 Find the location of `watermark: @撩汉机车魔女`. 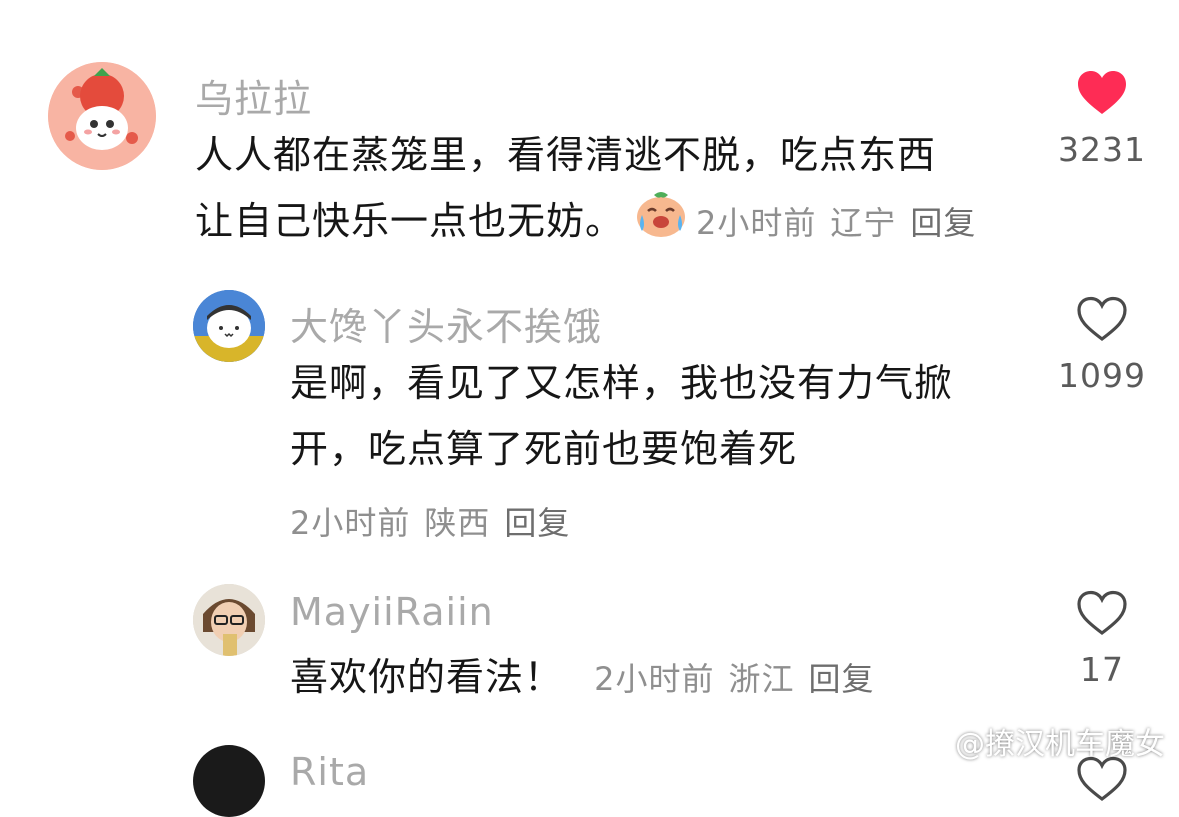

watermark: @撩汉机车魔女 is located at coordinates (1037, 742).